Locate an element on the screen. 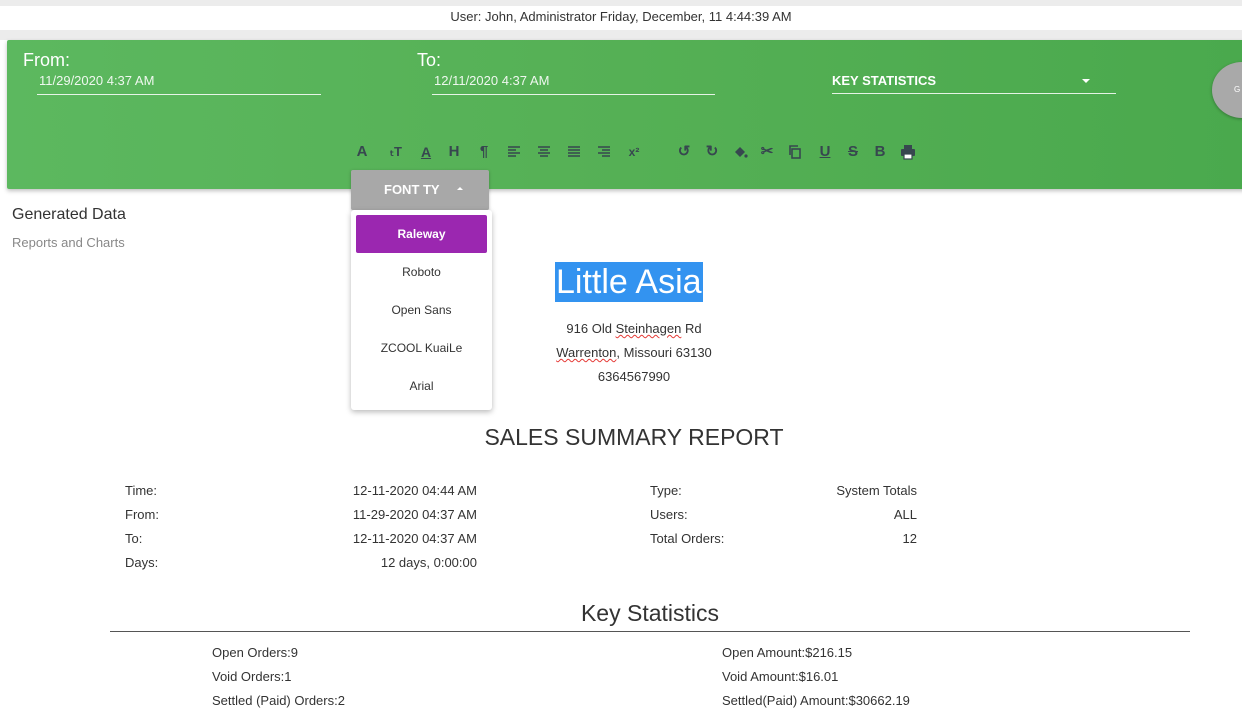 Image resolution: width=1242 pixels, height=719 pixels. stat-item: Open Amount:$216.15 is located at coordinates (787, 652).